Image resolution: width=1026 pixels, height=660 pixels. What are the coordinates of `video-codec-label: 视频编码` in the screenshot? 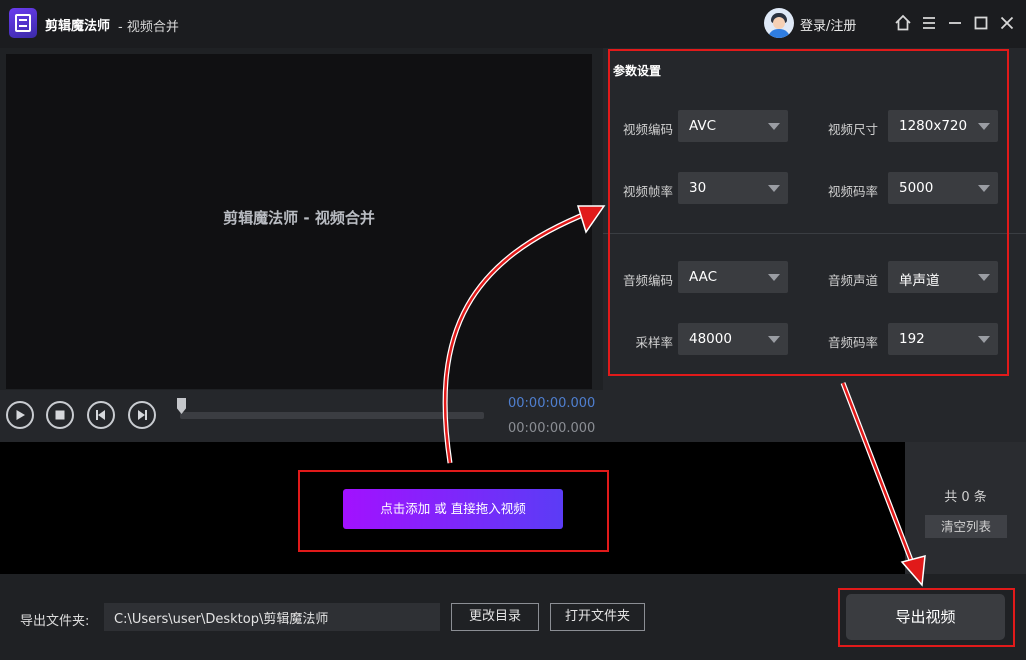 It's located at (647, 129).